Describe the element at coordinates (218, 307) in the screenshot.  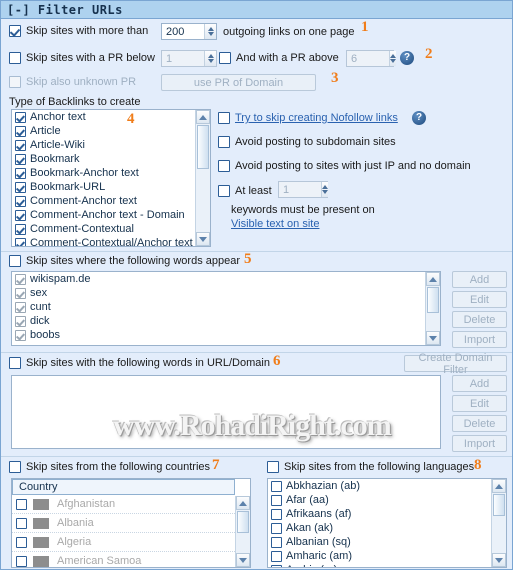
I see `list-item: cunt` at that location.